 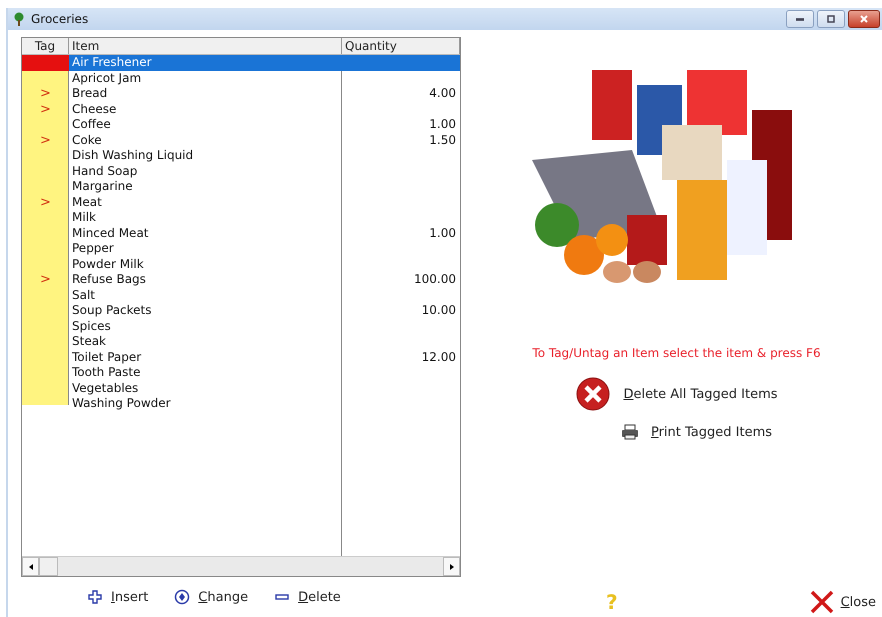 I want to click on item-cell: Toilet Paper, so click(x=205, y=357).